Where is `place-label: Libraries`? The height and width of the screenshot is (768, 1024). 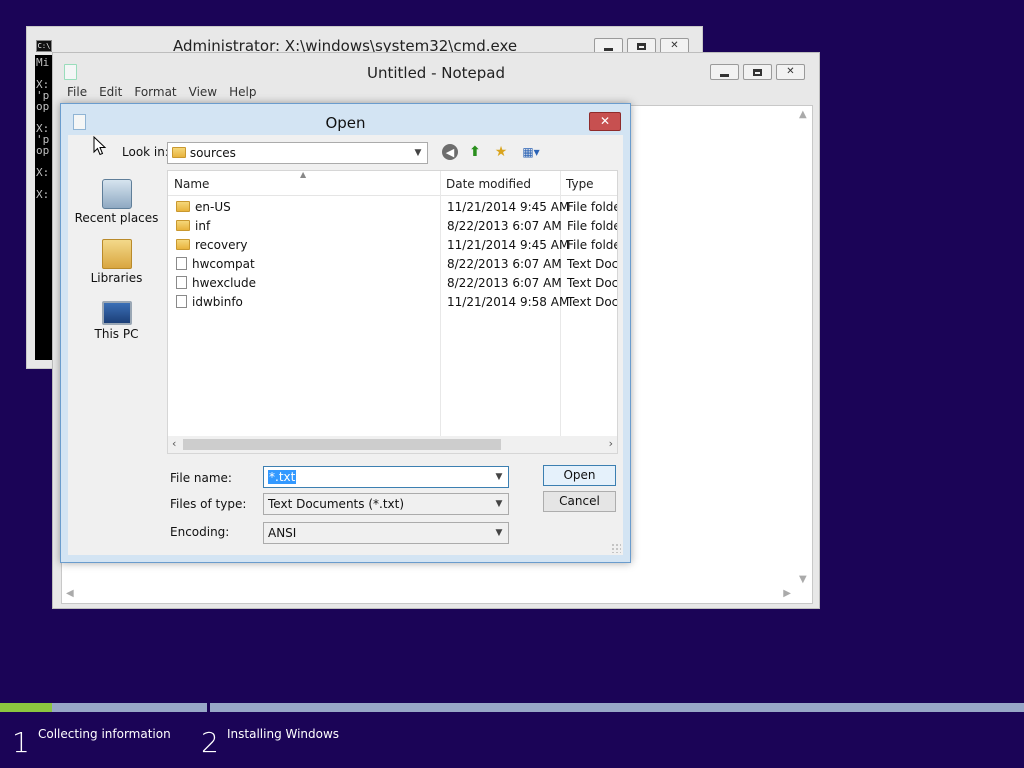
place-label: Libraries is located at coordinates (116, 278).